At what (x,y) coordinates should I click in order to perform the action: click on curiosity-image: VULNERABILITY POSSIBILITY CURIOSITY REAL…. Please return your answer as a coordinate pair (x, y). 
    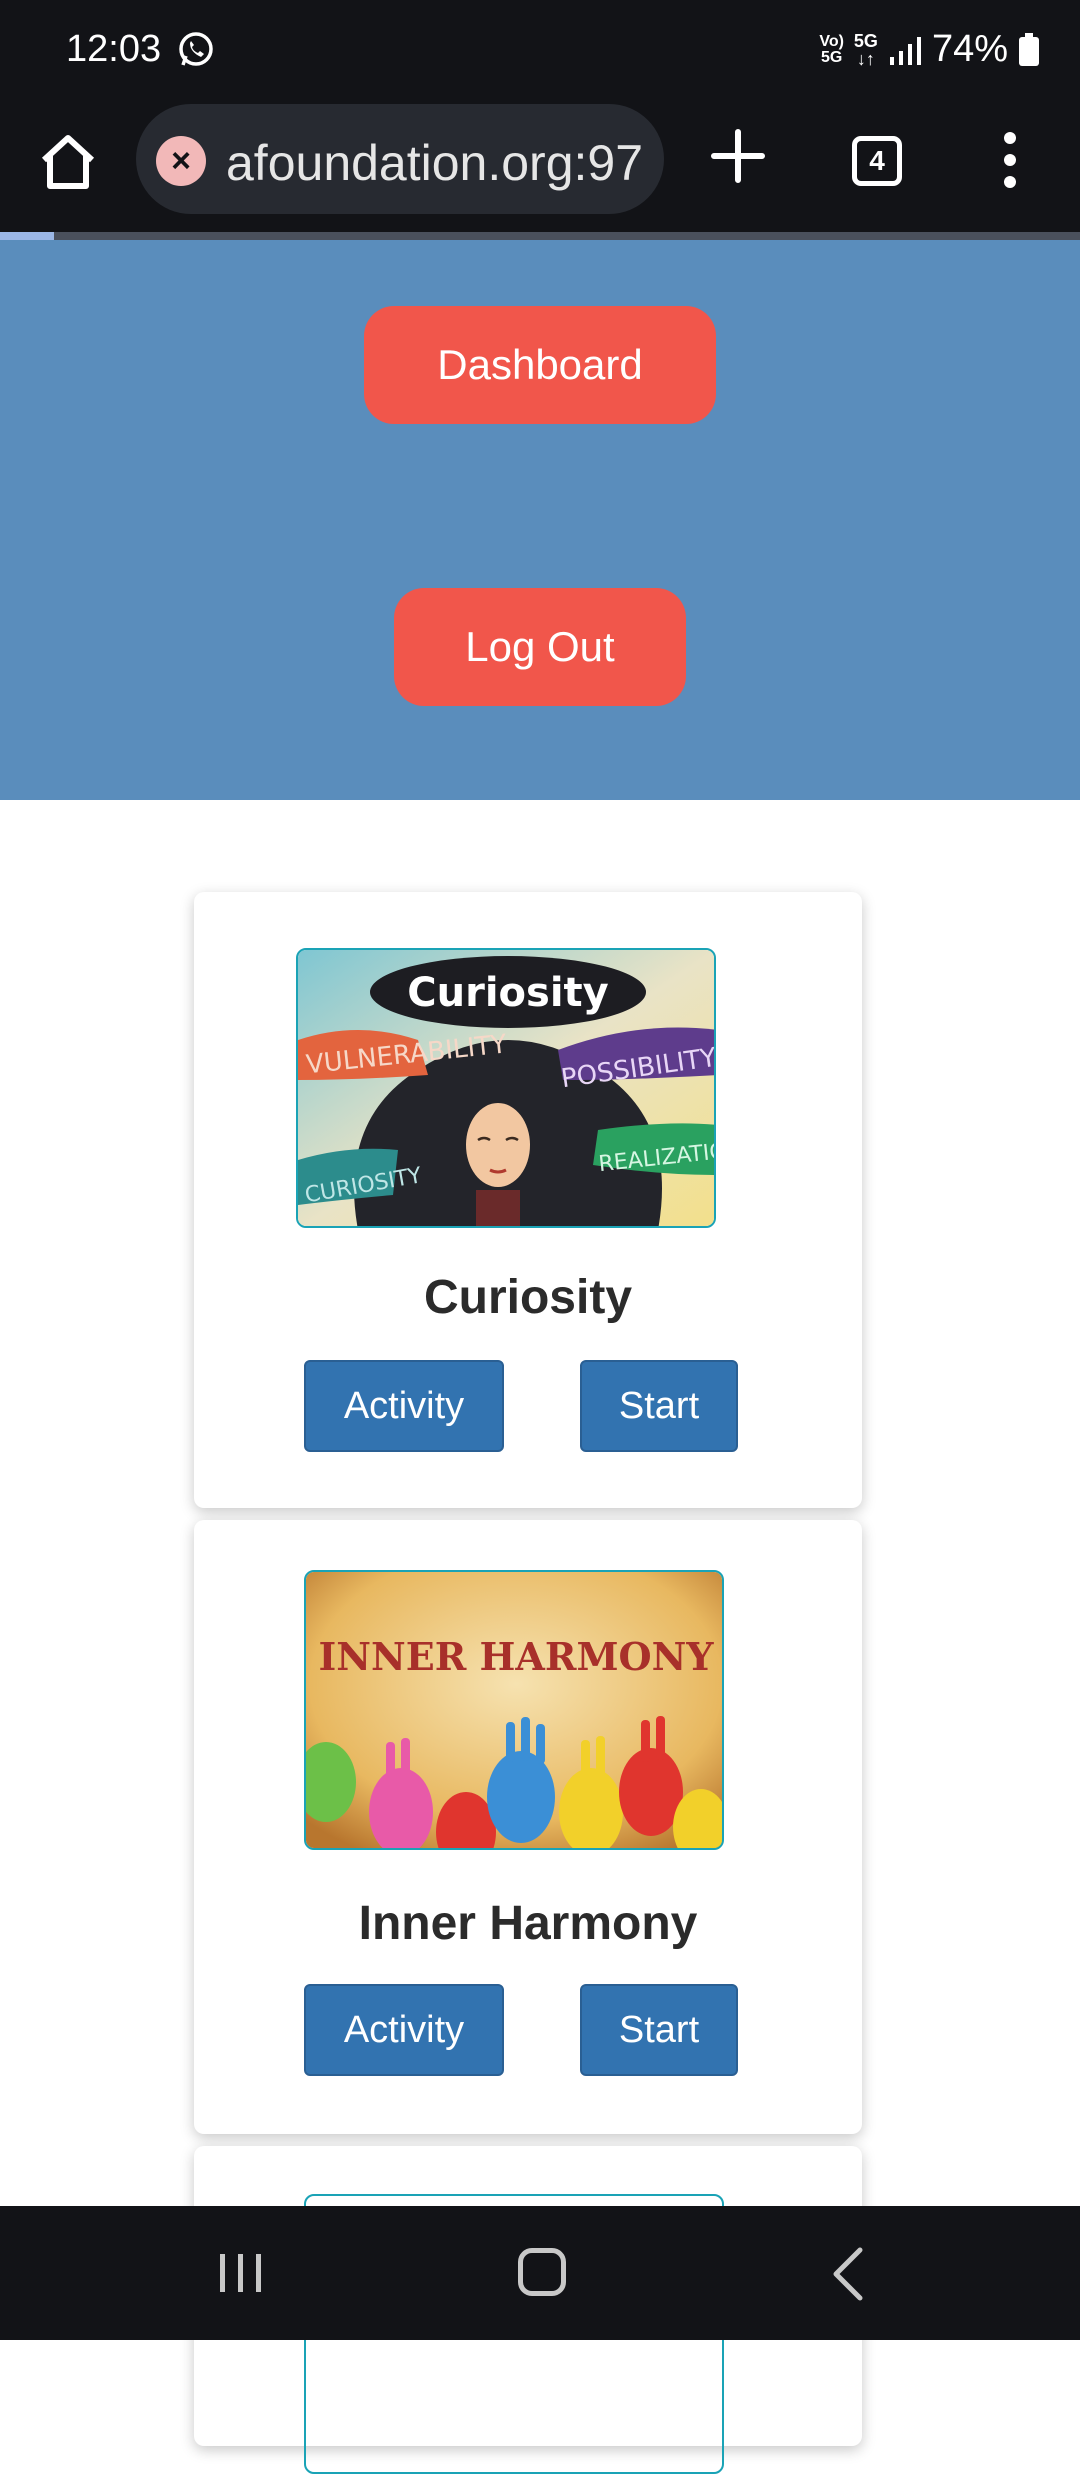
    Looking at the image, I should click on (506, 1088).